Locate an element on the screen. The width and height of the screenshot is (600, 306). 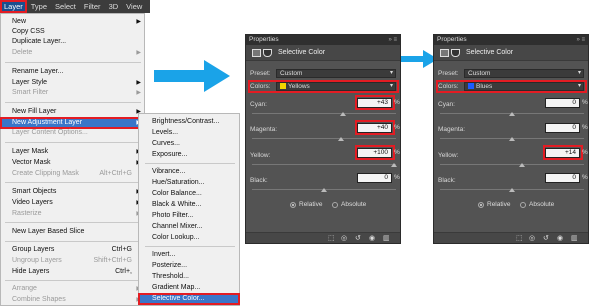
menu-item-smart-objects: Smart Objects▶ is located at coordinates (72, 192).